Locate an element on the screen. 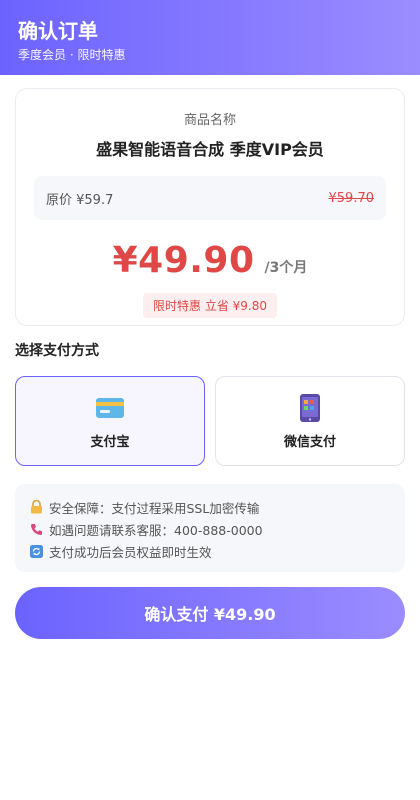  payment-section-title: 选择支付方式 is located at coordinates (57, 351).